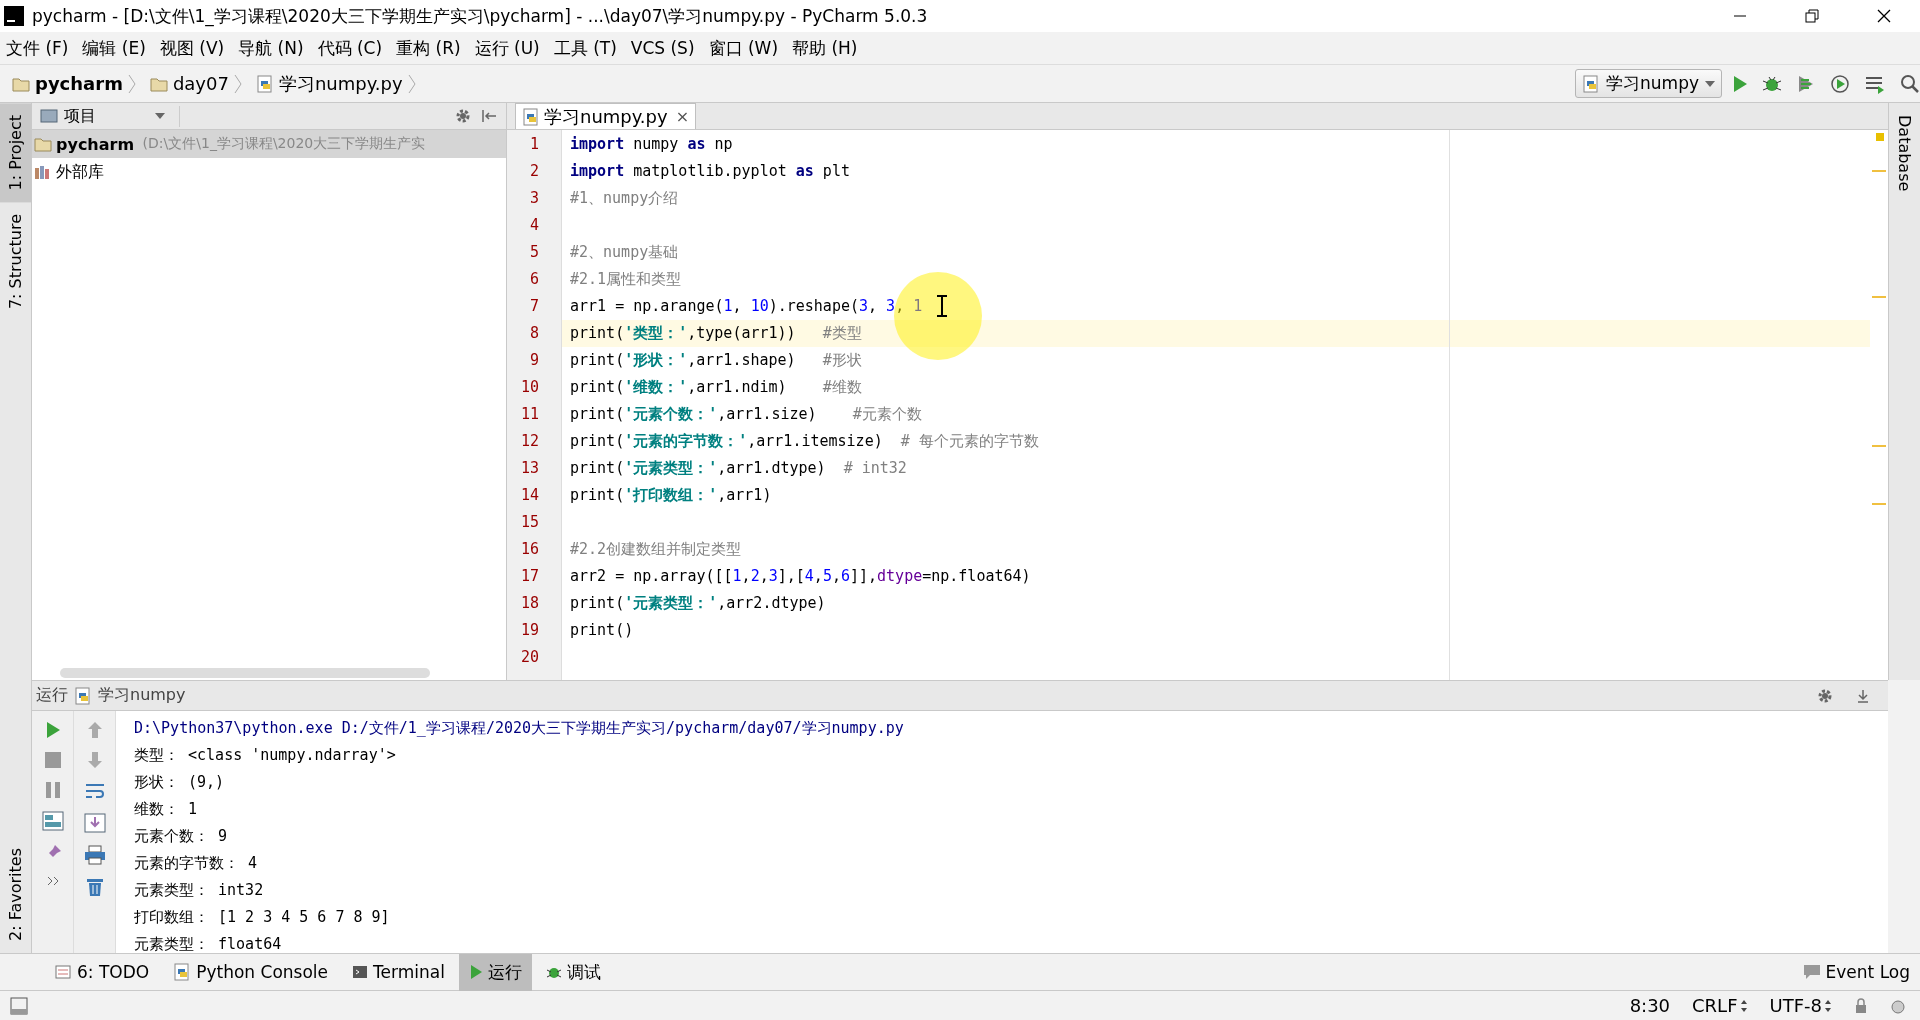  I want to click on tool-window-tab: Database, so click(1904, 153).